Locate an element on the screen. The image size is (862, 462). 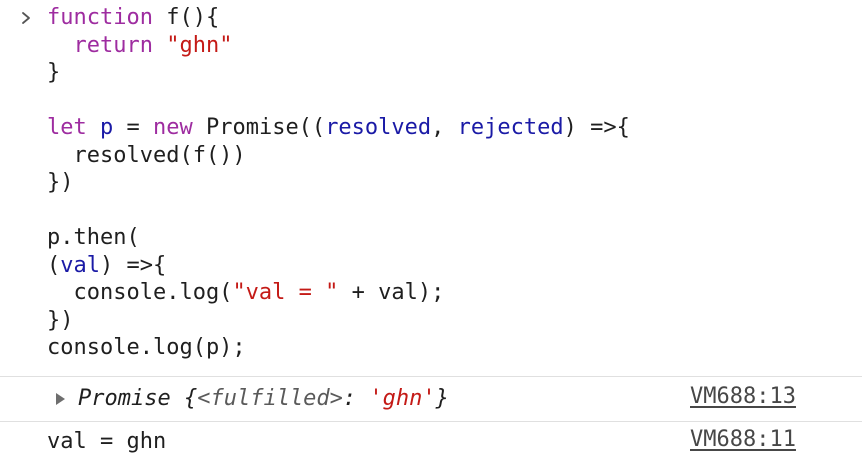
code-token: Promise(( is located at coordinates (265, 127).